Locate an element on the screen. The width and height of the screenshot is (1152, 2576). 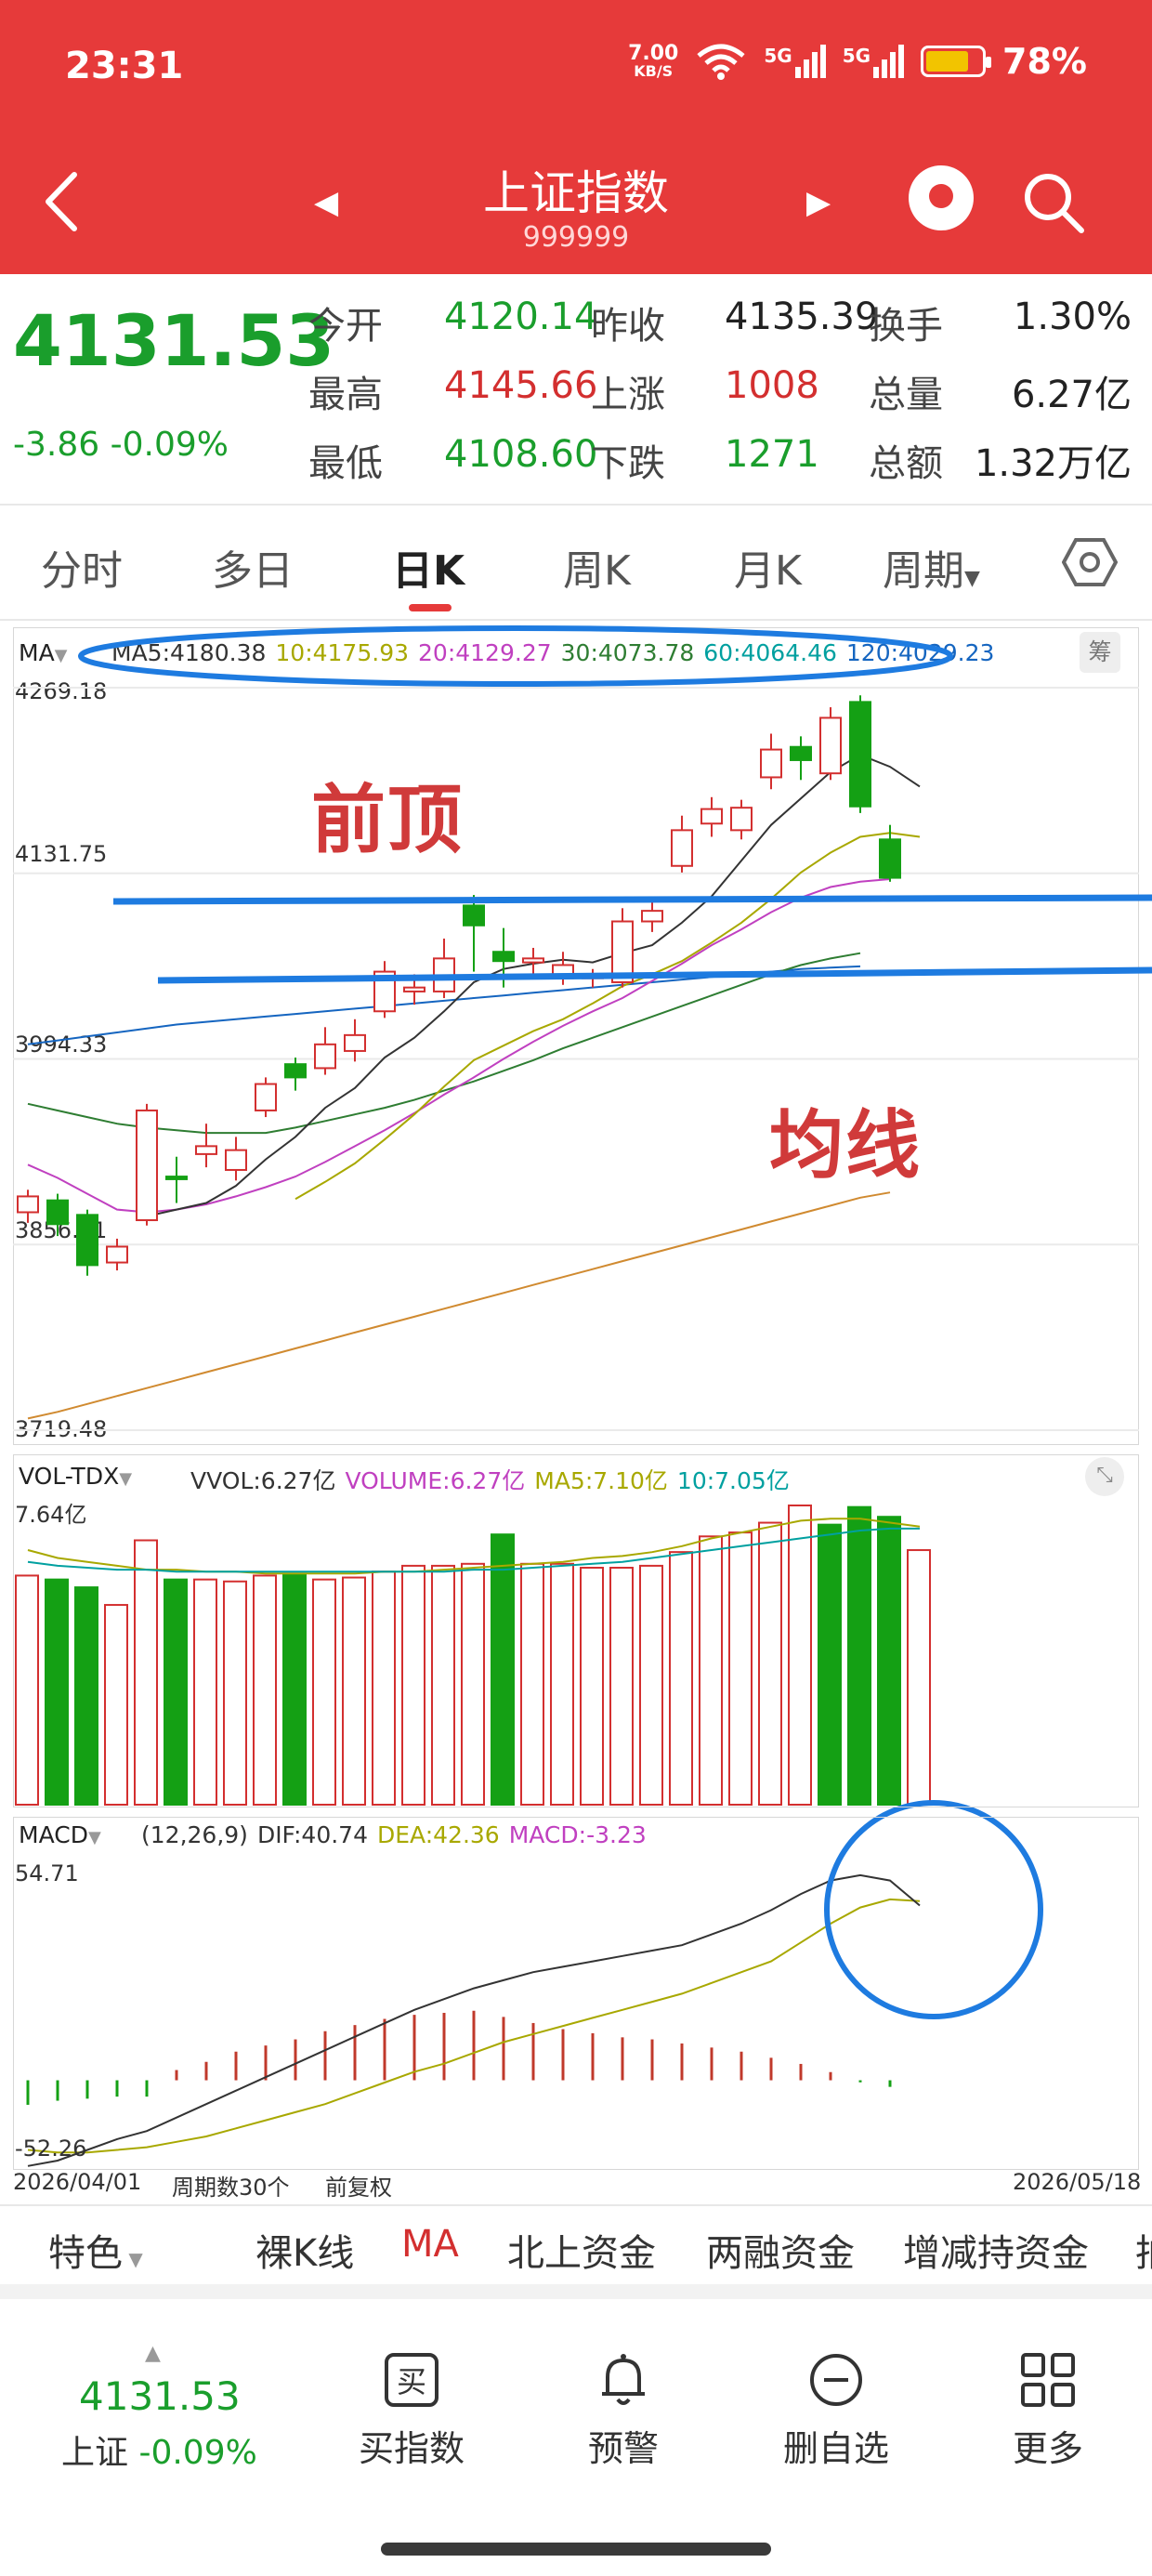
feature-tab-6: 增减持资金 is located at coordinates (996, 2250).